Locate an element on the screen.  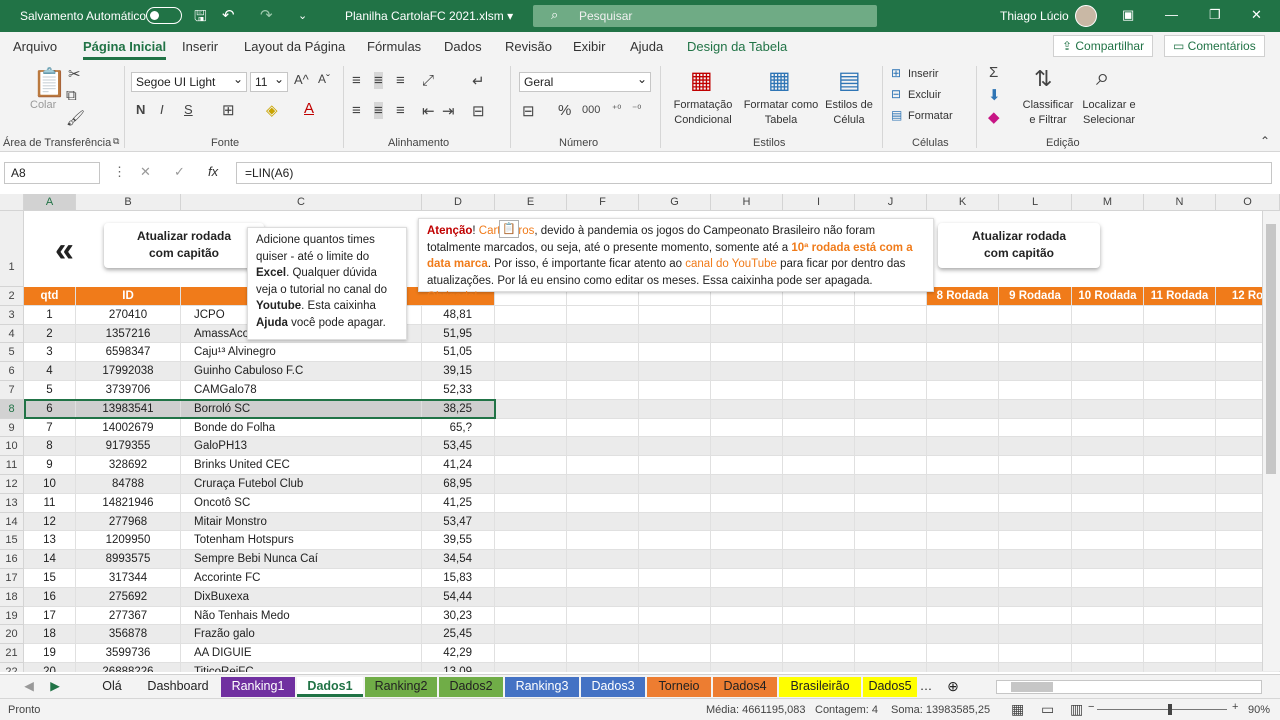
align-middle-icon: ≡ is located at coordinates (378, 80).